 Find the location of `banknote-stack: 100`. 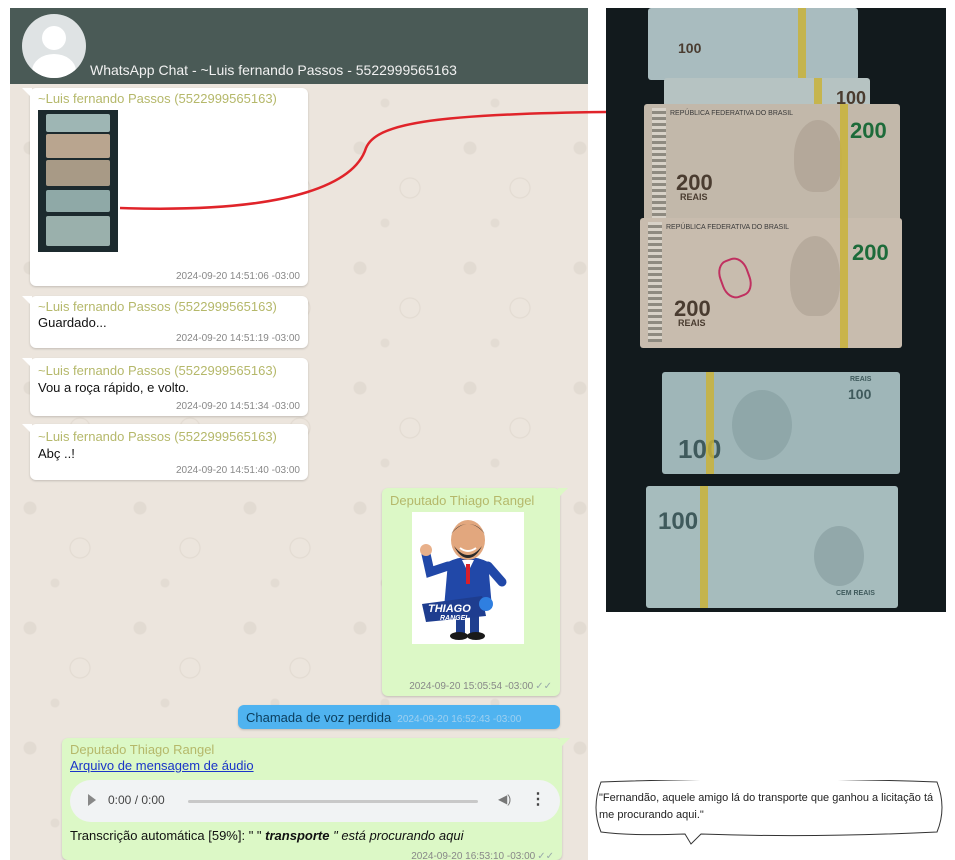

banknote-stack: 100 is located at coordinates (753, 44).